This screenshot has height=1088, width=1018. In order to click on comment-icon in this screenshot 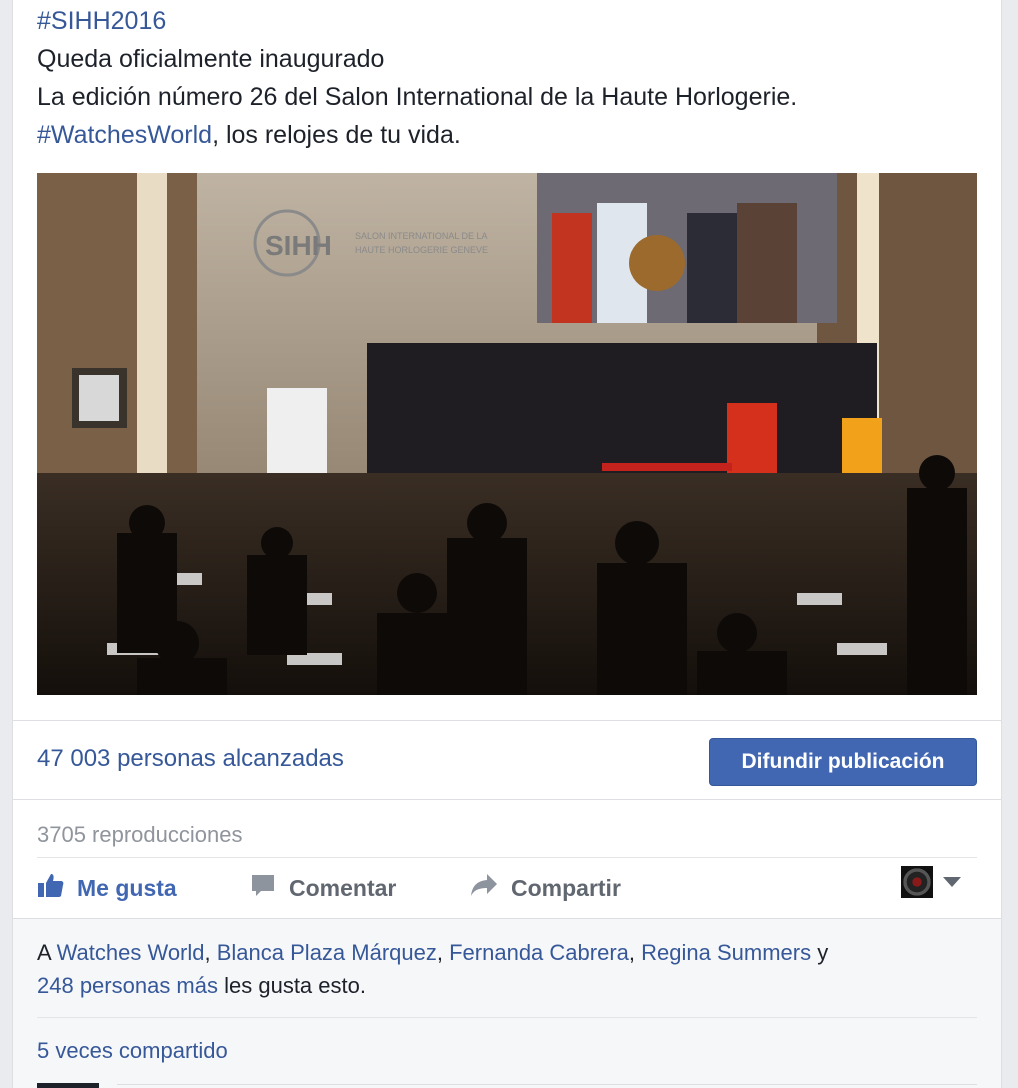, I will do `click(263, 888)`.